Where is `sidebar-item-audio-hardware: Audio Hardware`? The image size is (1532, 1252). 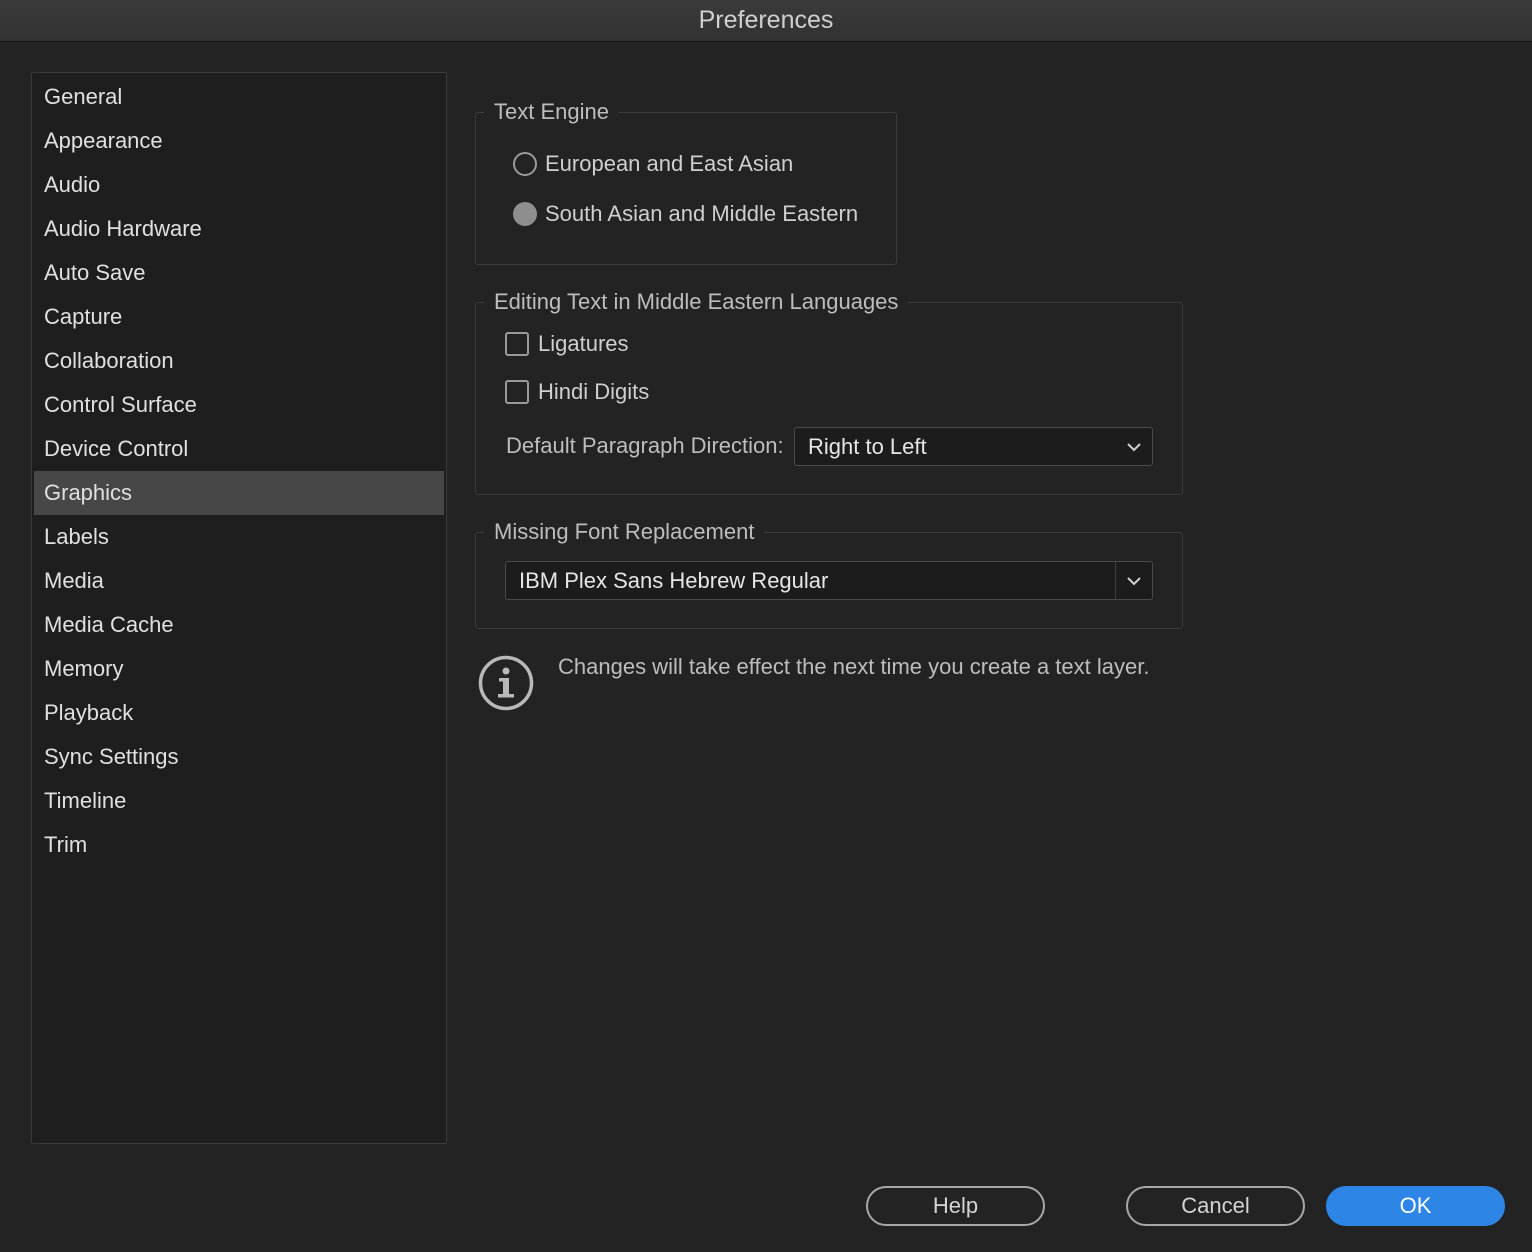
sidebar-item-audio-hardware: Audio Hardware is located at coordinates (239, 229).